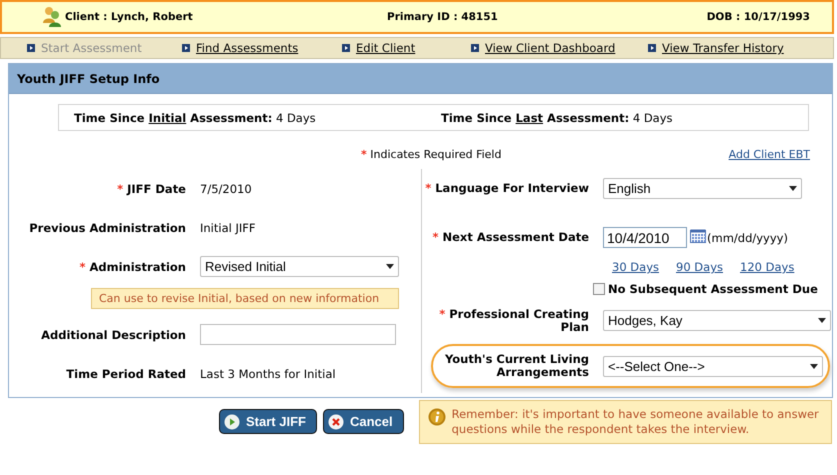  Describe the element at coordinates (713, 366) in the screenshot. I see `dropdown: <--Select One-->` at that location.